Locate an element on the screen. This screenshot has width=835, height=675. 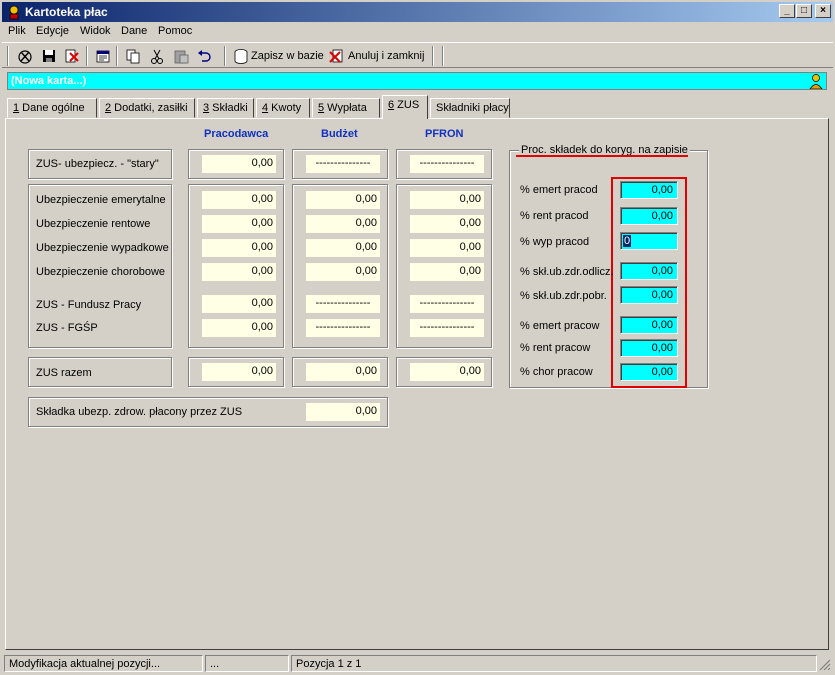
cut-icon is located at coordinates (157, 56).